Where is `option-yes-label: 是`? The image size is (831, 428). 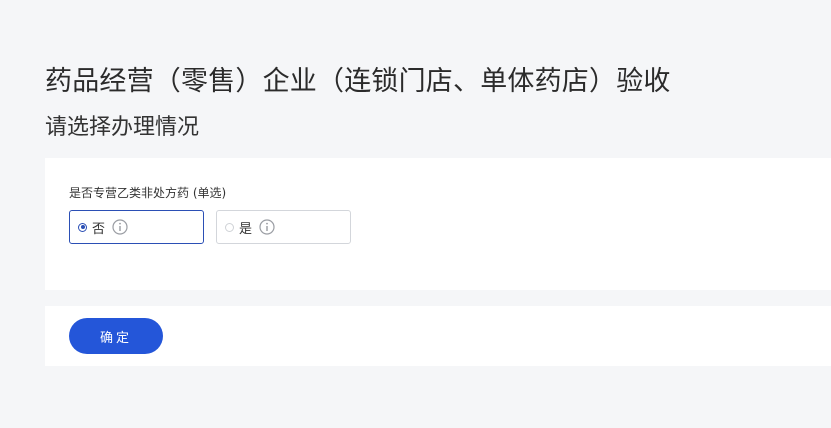 option-yes-label: 是 is located at coordinates (246, 229).